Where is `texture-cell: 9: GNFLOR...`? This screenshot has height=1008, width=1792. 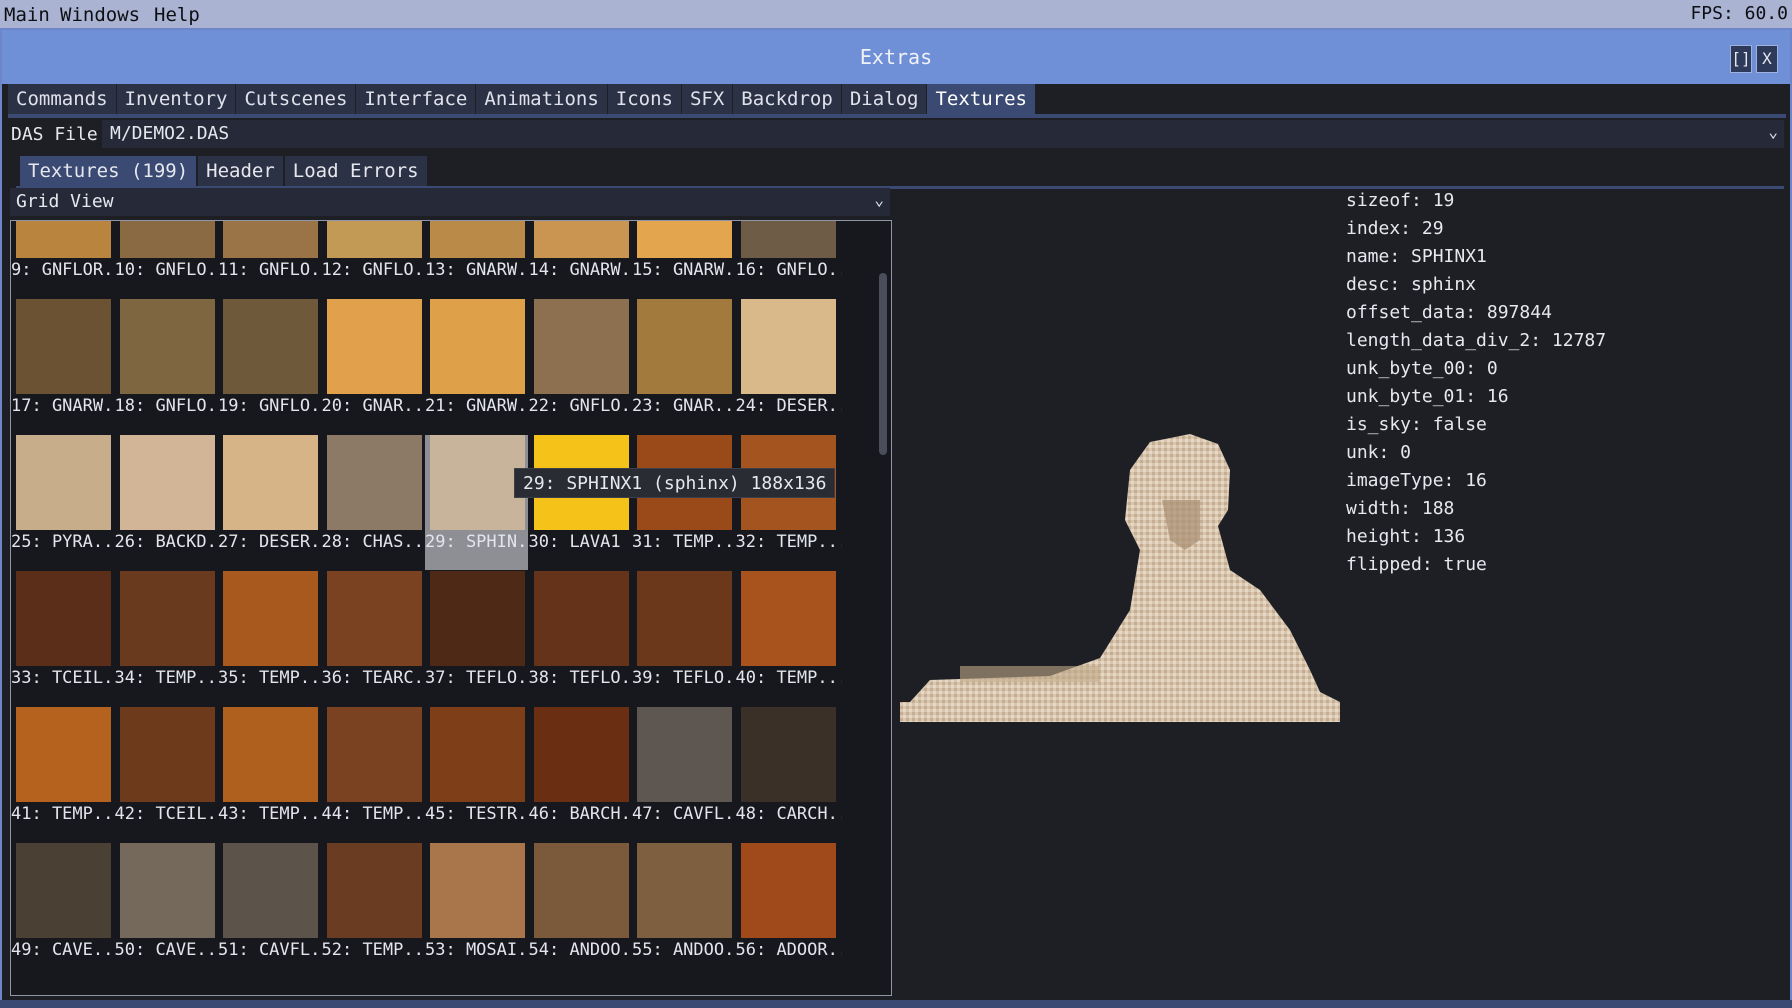 texture-cell: 9: GNFLOR... is located at coordinates (64, 259).